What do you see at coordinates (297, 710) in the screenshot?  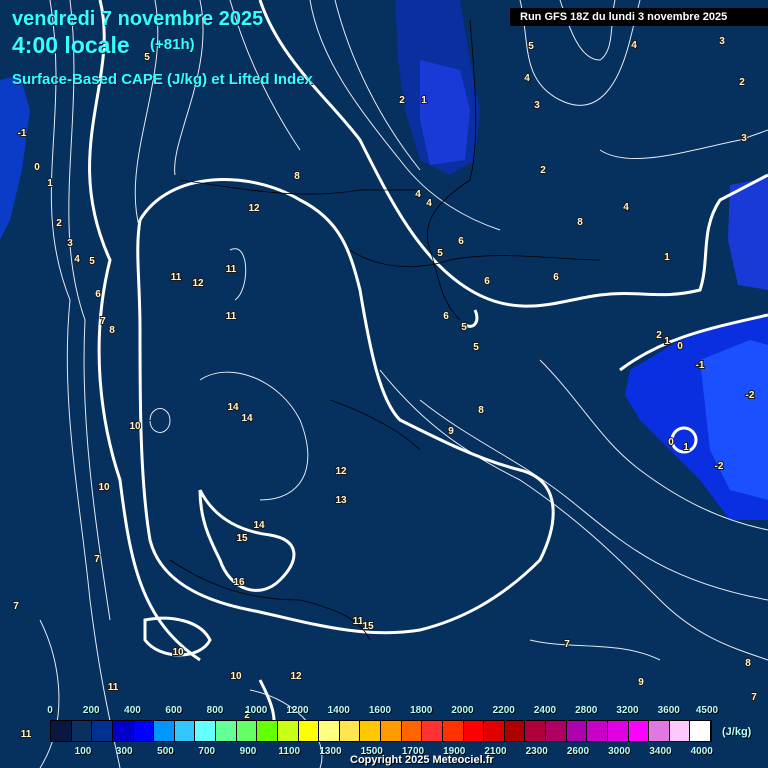 I see `legend-label: 1200` at bounding box center [297, 710].